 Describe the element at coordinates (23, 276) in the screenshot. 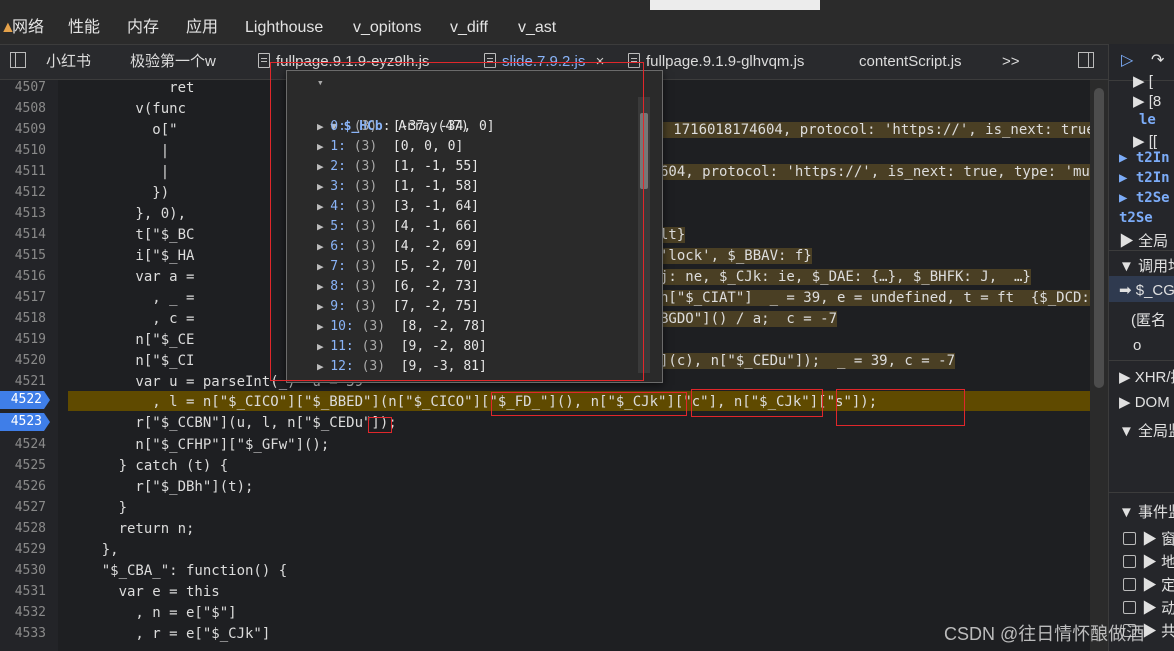

I see `line-number: 4516` at that location.